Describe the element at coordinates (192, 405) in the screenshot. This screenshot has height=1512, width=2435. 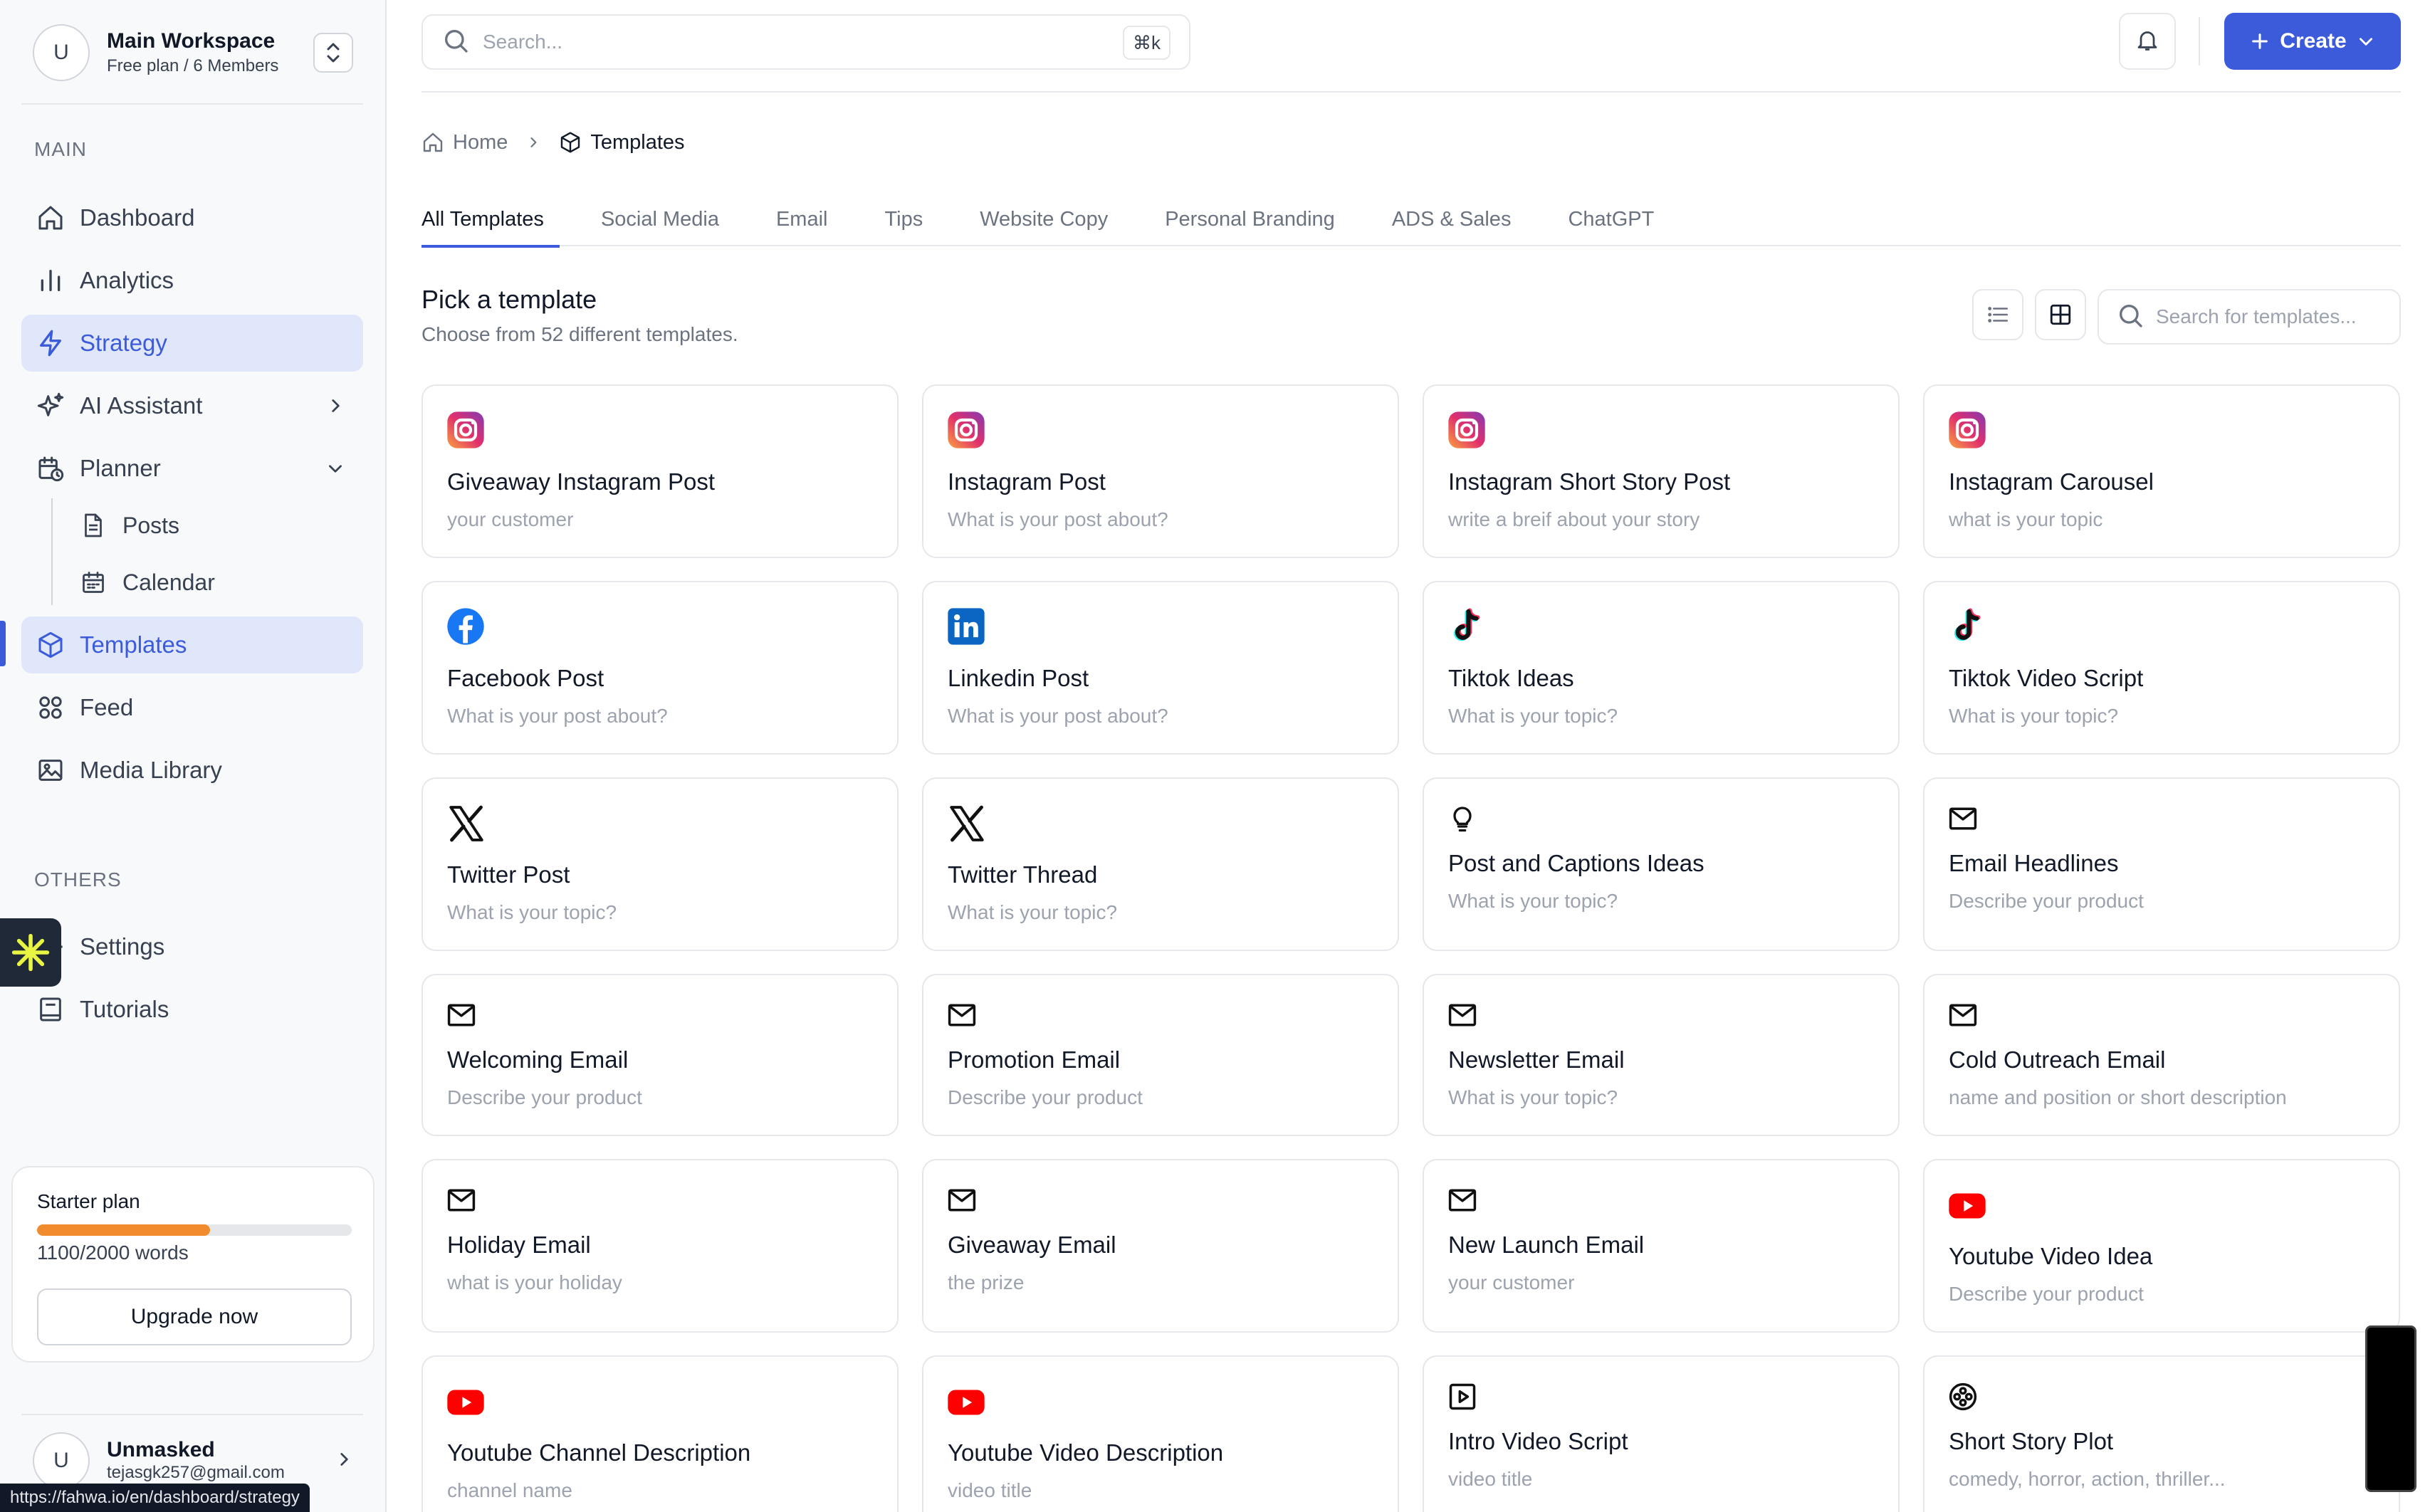
I see `sidebar-item-ai-assistant: AI Assistant` at that location.